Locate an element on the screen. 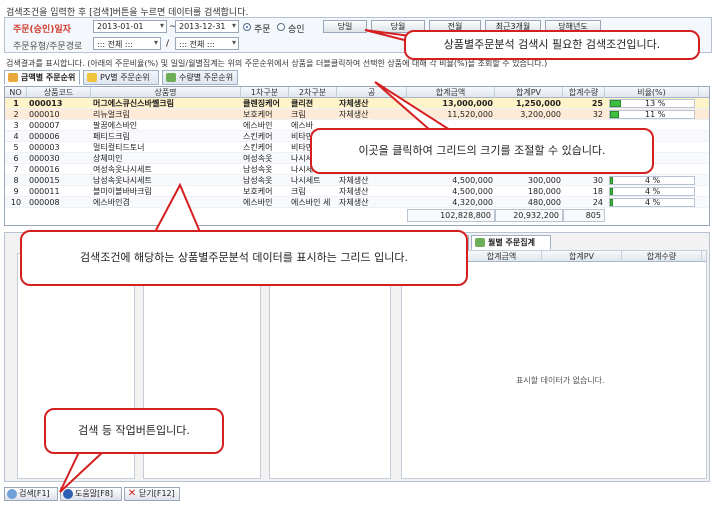 The height and width of the screenshot is (508, 716). order-route-select: ::: 전체 ::: is located at coordinates (207, 43).